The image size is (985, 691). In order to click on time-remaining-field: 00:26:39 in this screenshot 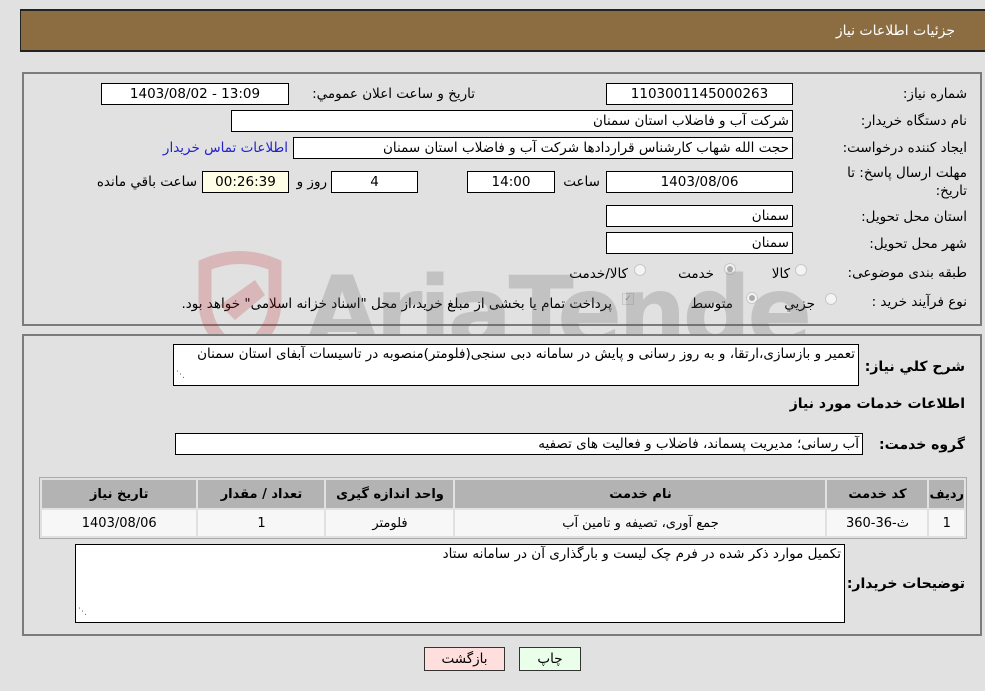, I will do `click(245, 182)`.